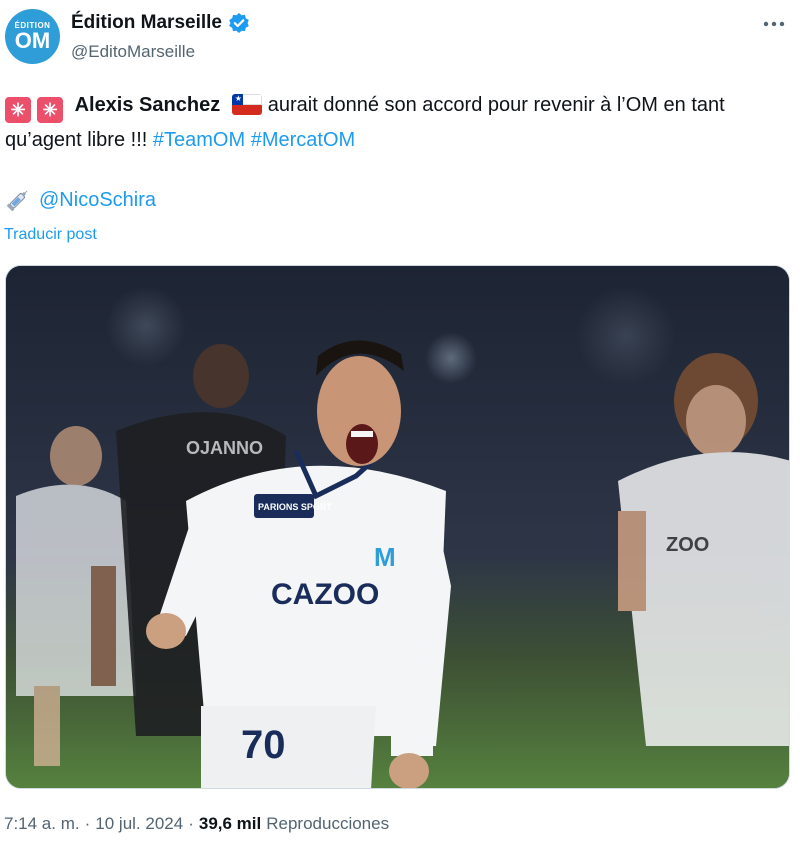 This screenshot has height=843, width=800. Describe the element at coordinates (303, 140) in the screenshot. I see `hashtag-mercatom: #MercatOM` at that location.